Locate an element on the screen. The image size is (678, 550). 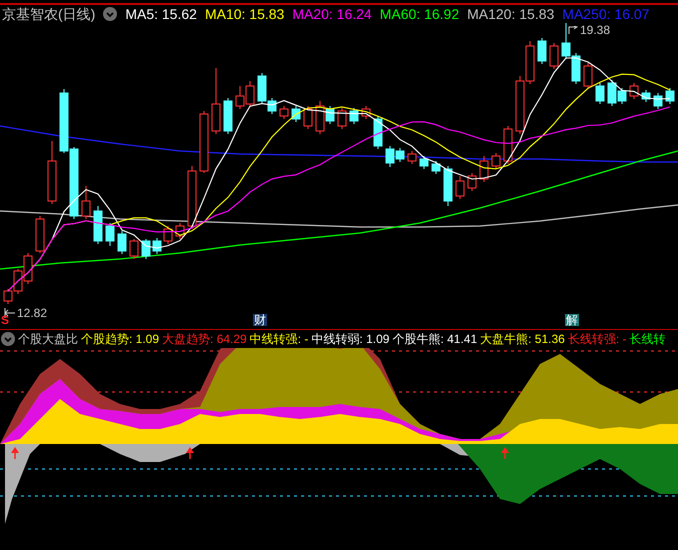
high-price-label: 19.38 is located at coordinates (595, 30).